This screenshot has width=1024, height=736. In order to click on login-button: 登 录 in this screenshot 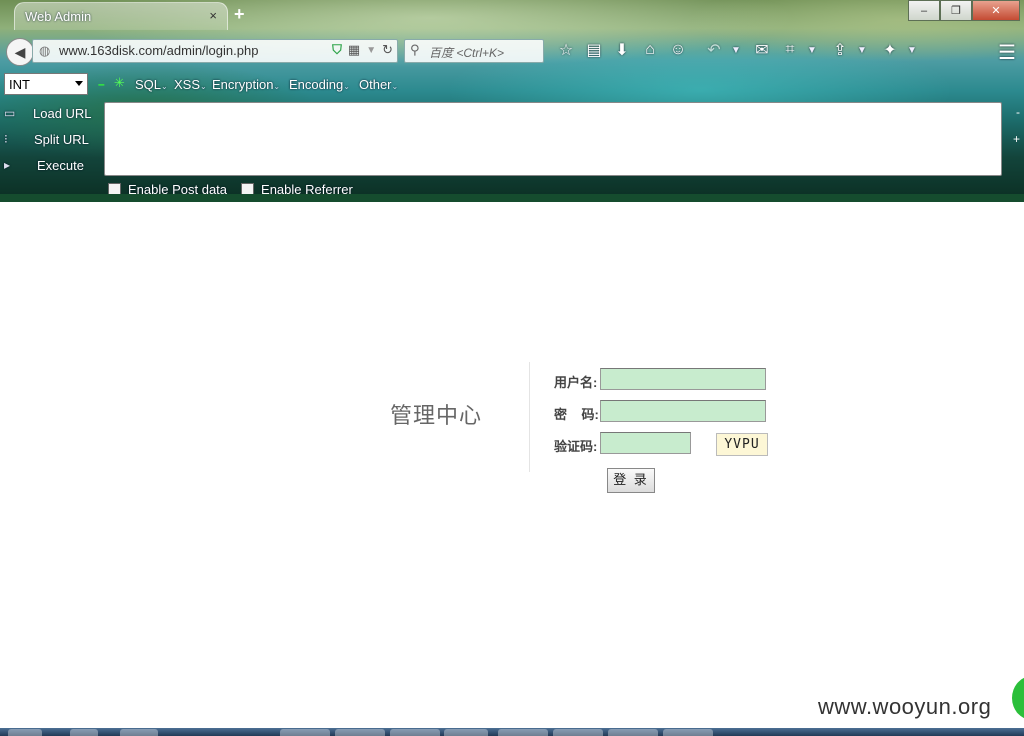, I will do `click(631, 480)`.